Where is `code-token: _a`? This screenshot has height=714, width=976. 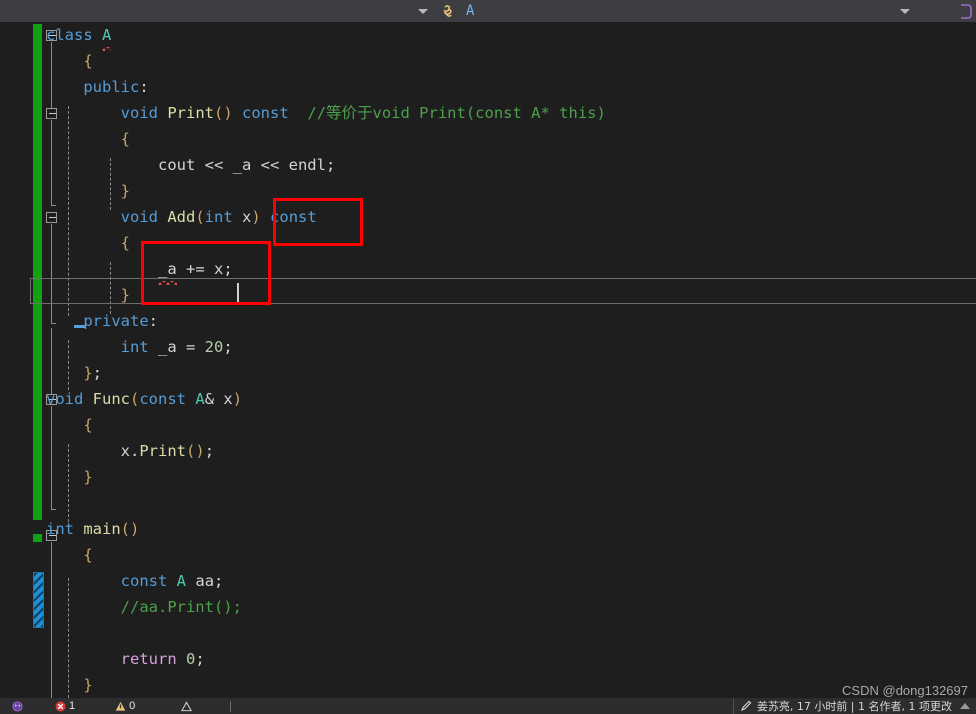 code-token: _a is located at coordinates (242, 165).